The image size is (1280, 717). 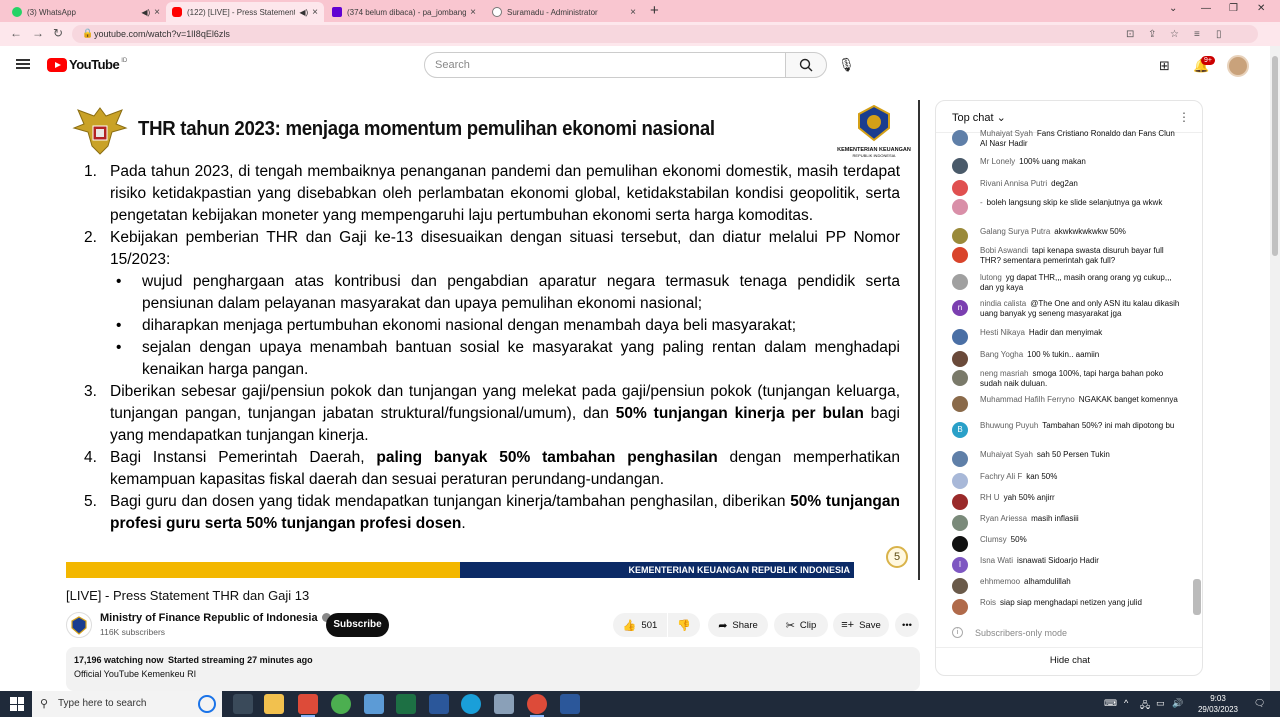 What do you see at coordinates (1218, 704) in the screenshot?
I see `taskbar-clock: 9:03 29/03/2023` at bounding box center [1218, 704].